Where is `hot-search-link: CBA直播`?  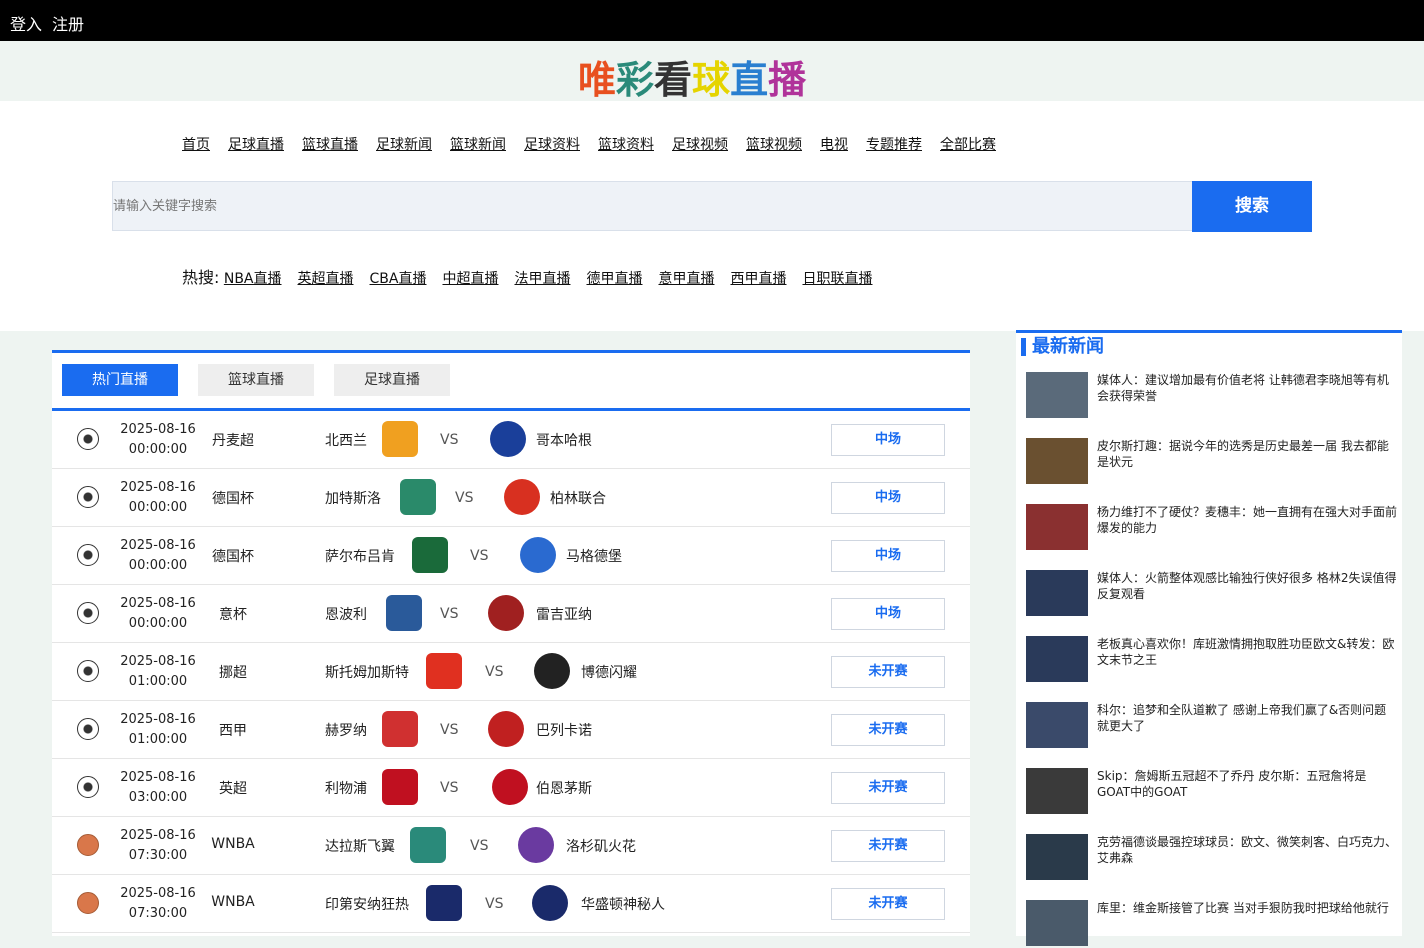 hot-search-link: CBA直播 is located at coordinates (398, 279).